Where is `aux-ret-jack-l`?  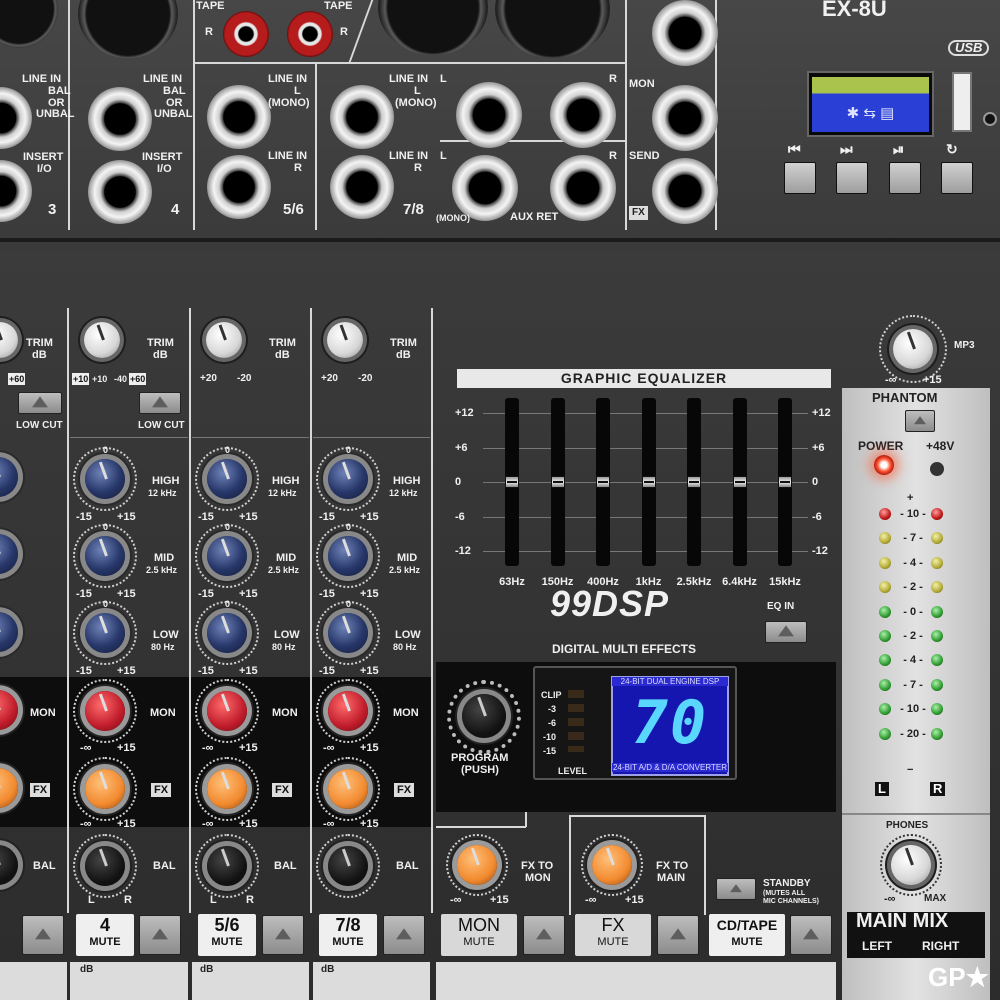 aux-ret-jack-l is located at coordinates (489, 115).